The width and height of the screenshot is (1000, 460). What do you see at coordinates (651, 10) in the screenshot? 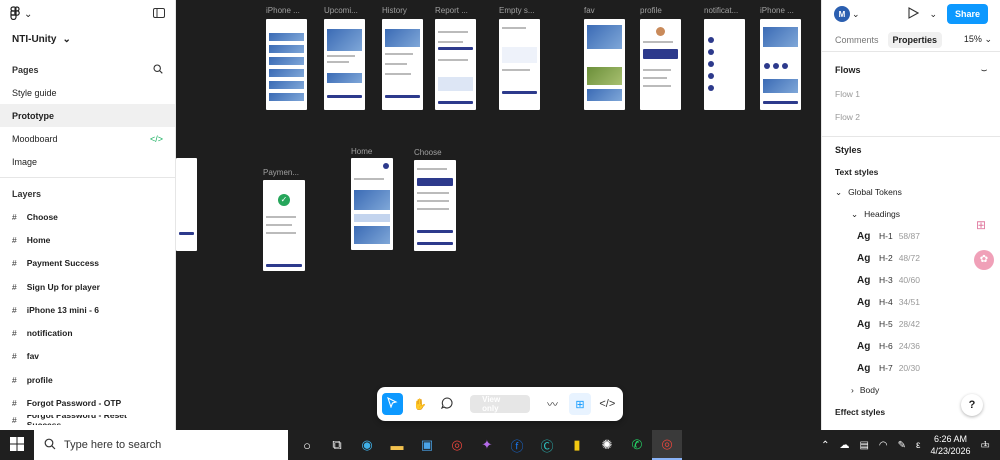
I see `frame-label: profile` at bounding box center [651, 10].